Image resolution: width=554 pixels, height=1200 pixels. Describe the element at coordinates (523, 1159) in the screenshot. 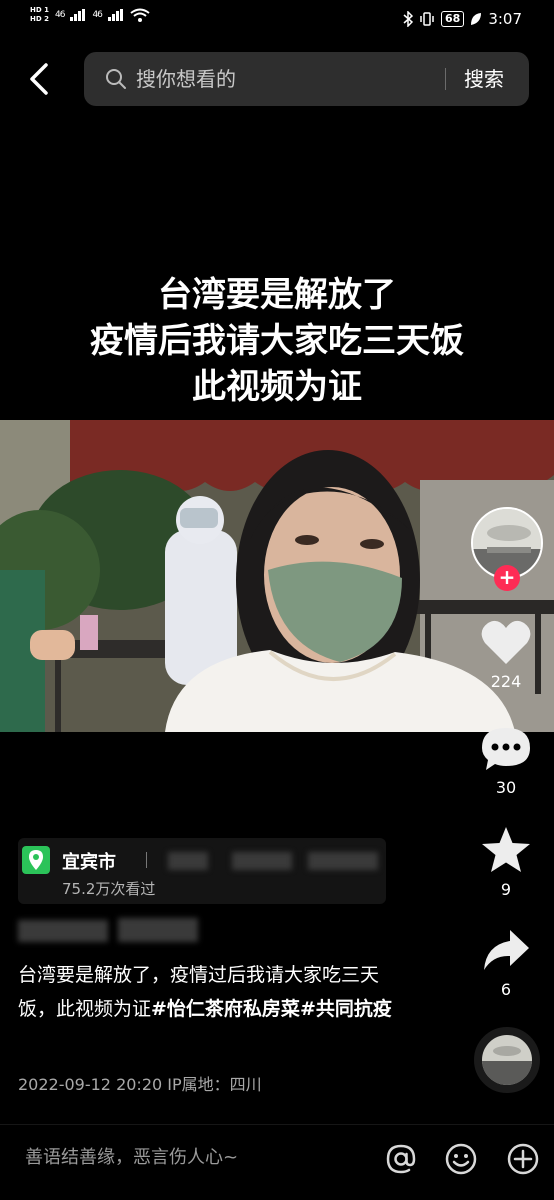

I see `add-icon` at that location.